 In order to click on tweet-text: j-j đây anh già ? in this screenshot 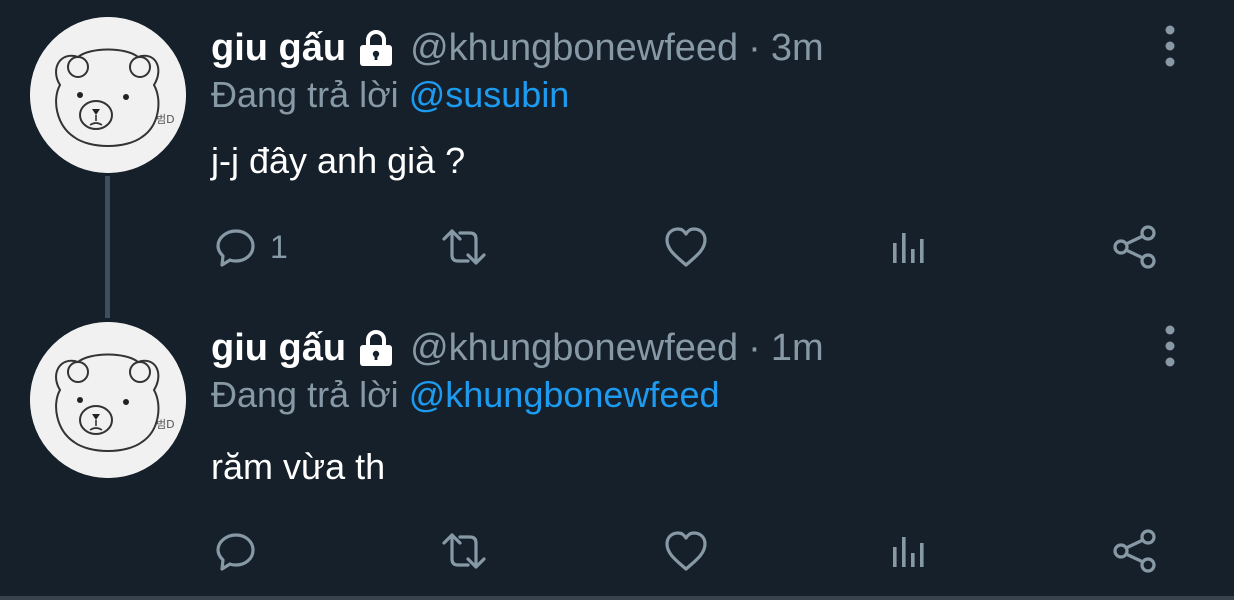, I will do `click(338, 160)`.